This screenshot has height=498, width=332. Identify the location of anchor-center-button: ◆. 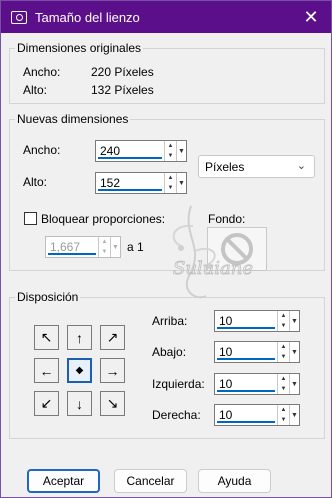
(79, 370).